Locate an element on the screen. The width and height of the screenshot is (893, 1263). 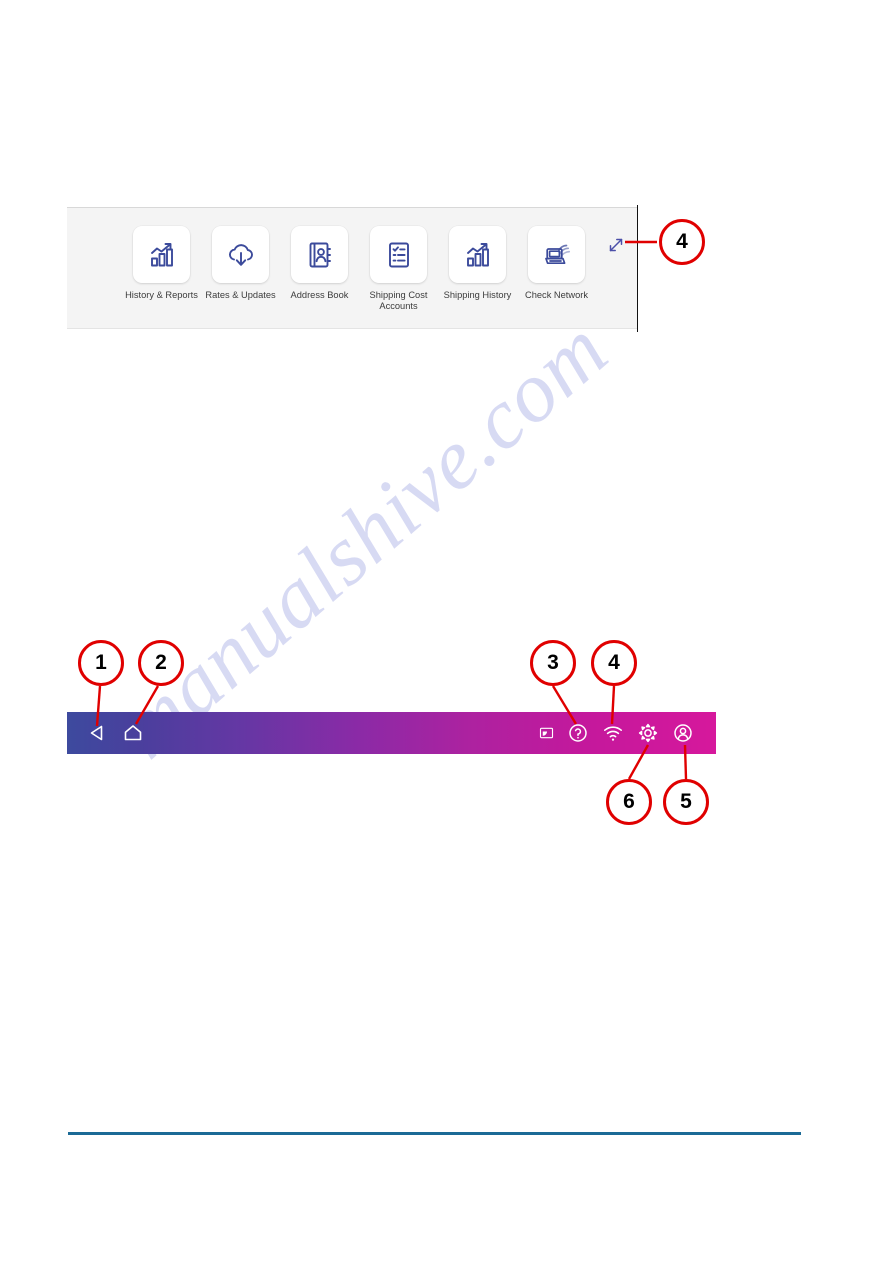
cloud-download-icon is located at coordinates (241, 255).